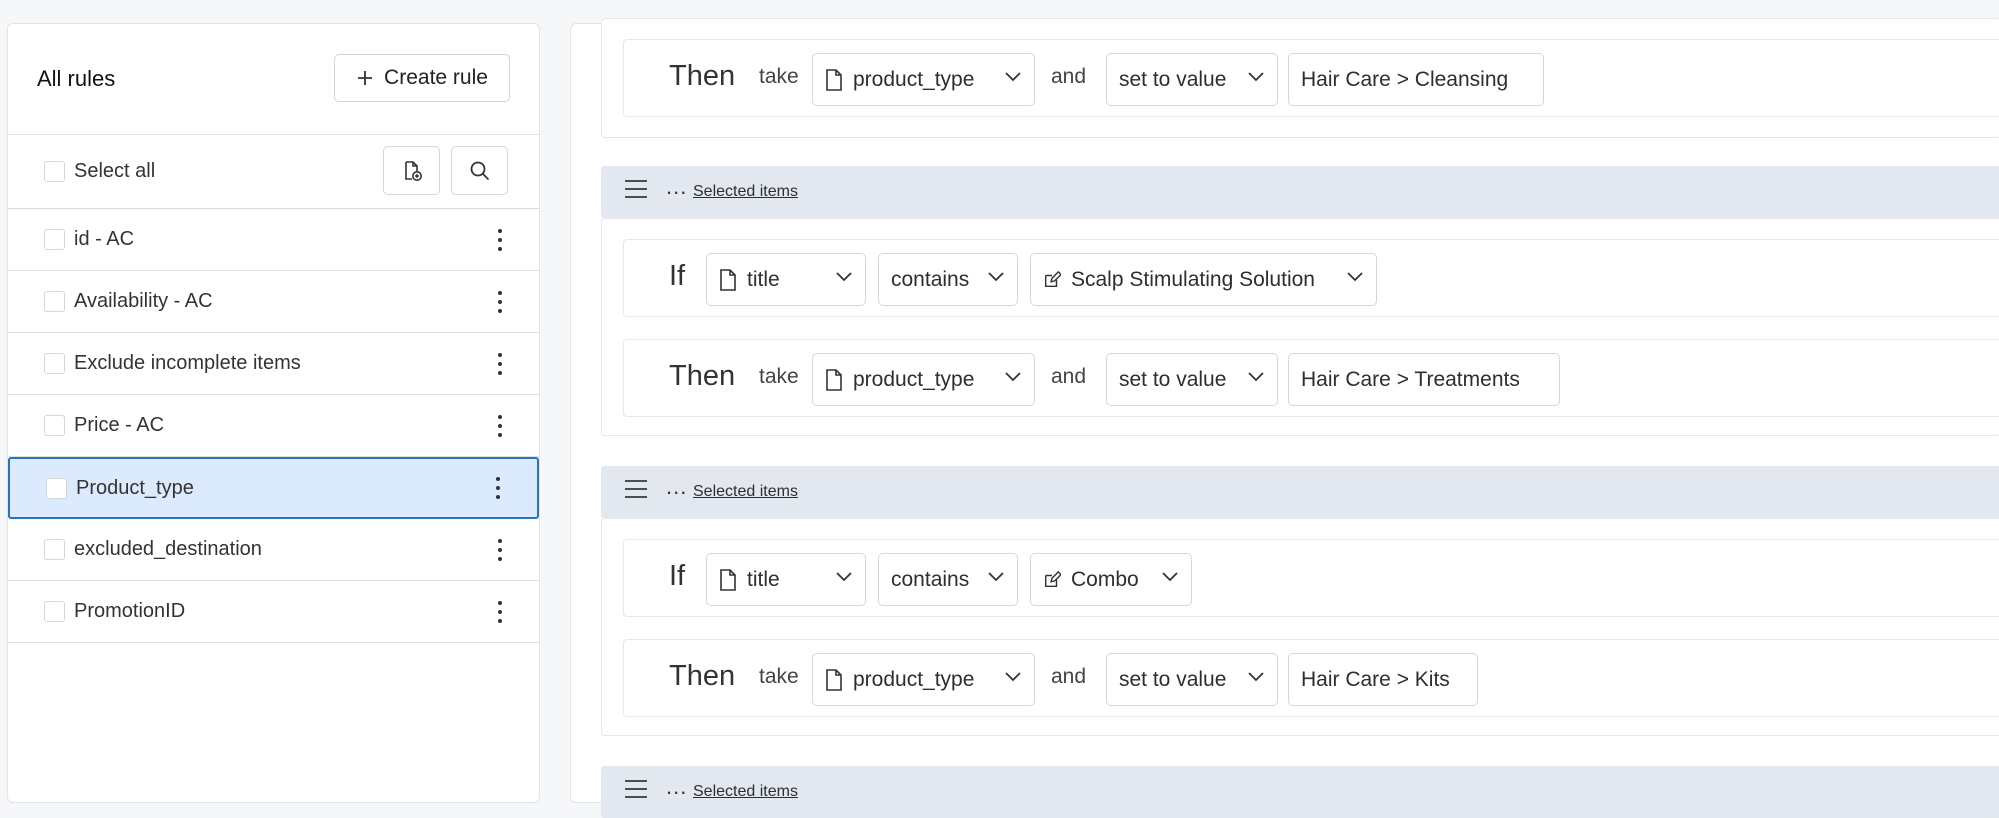 Image resolution: width=1999 pixels, height=818 pixels. I want to click on search-icon, so click(479, 170).